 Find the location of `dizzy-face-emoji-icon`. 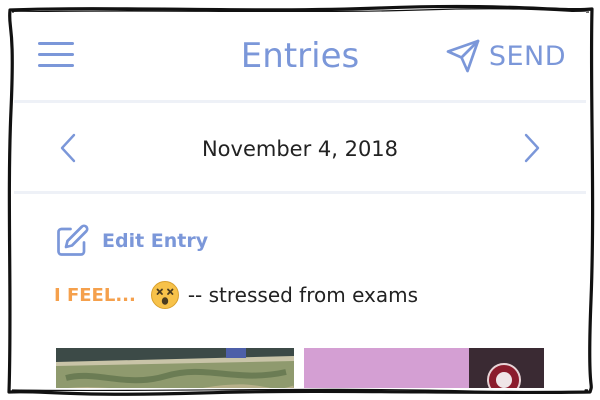

dizzy-face-emoji-icon is located at coordinates (164, 295).